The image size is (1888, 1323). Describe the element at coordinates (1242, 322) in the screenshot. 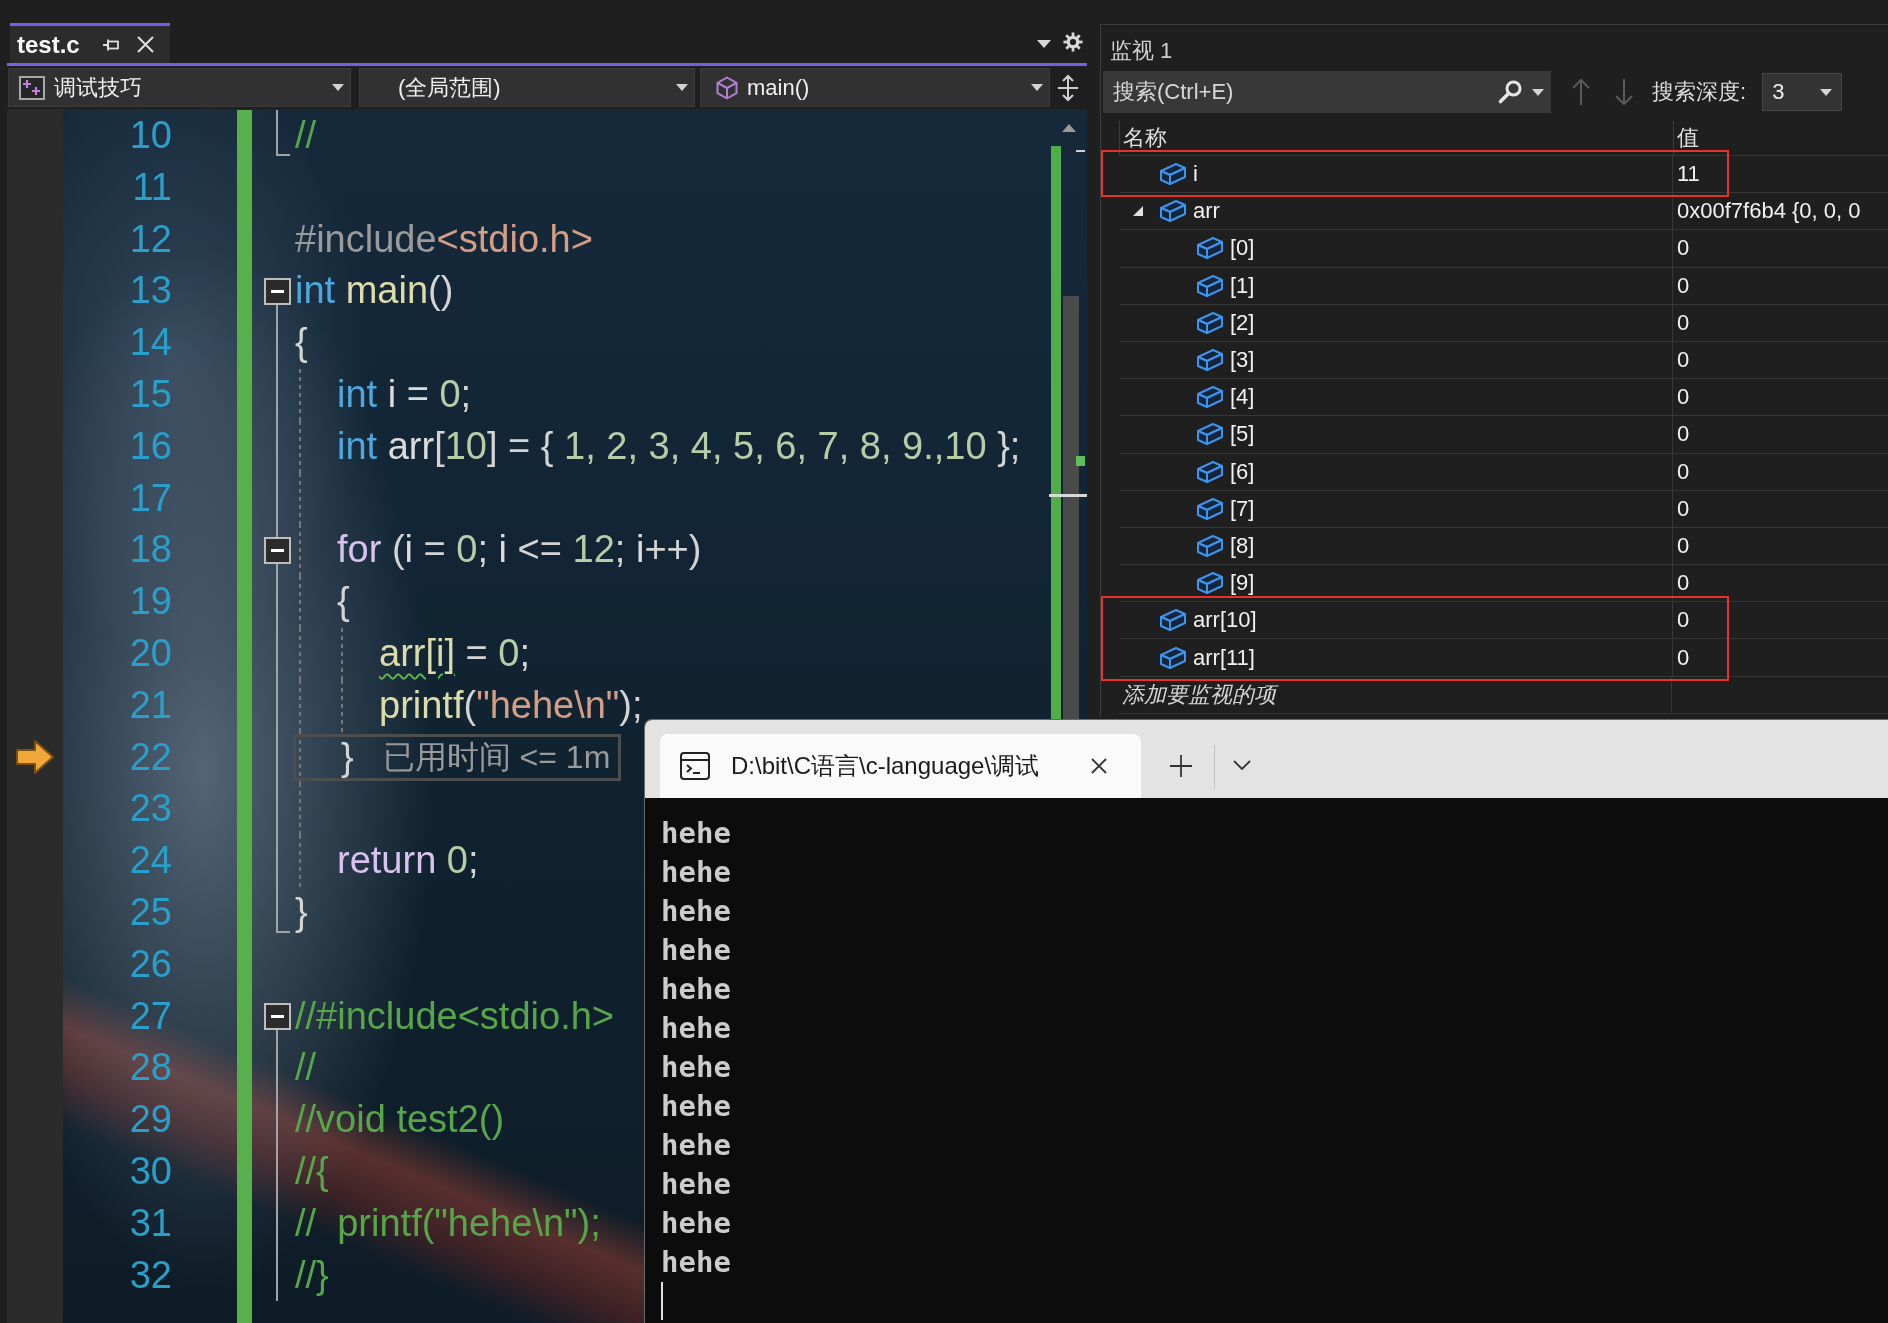

I see `variable-name: [2]` at that location.